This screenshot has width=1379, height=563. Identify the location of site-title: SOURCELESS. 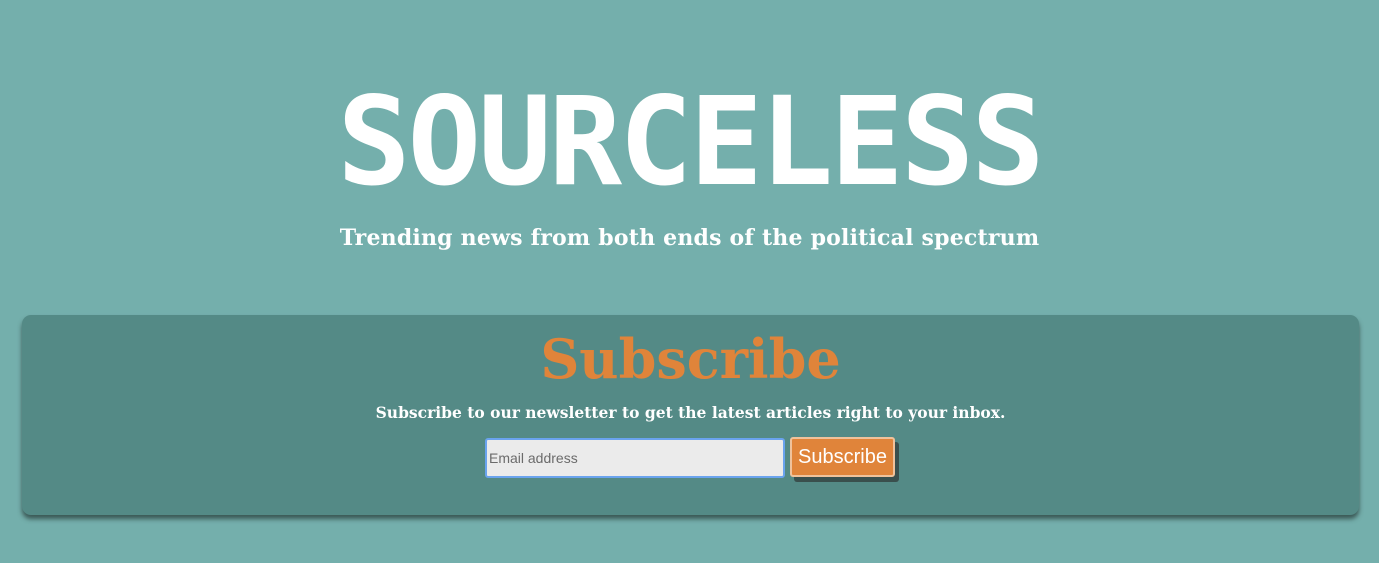
(691, 142).